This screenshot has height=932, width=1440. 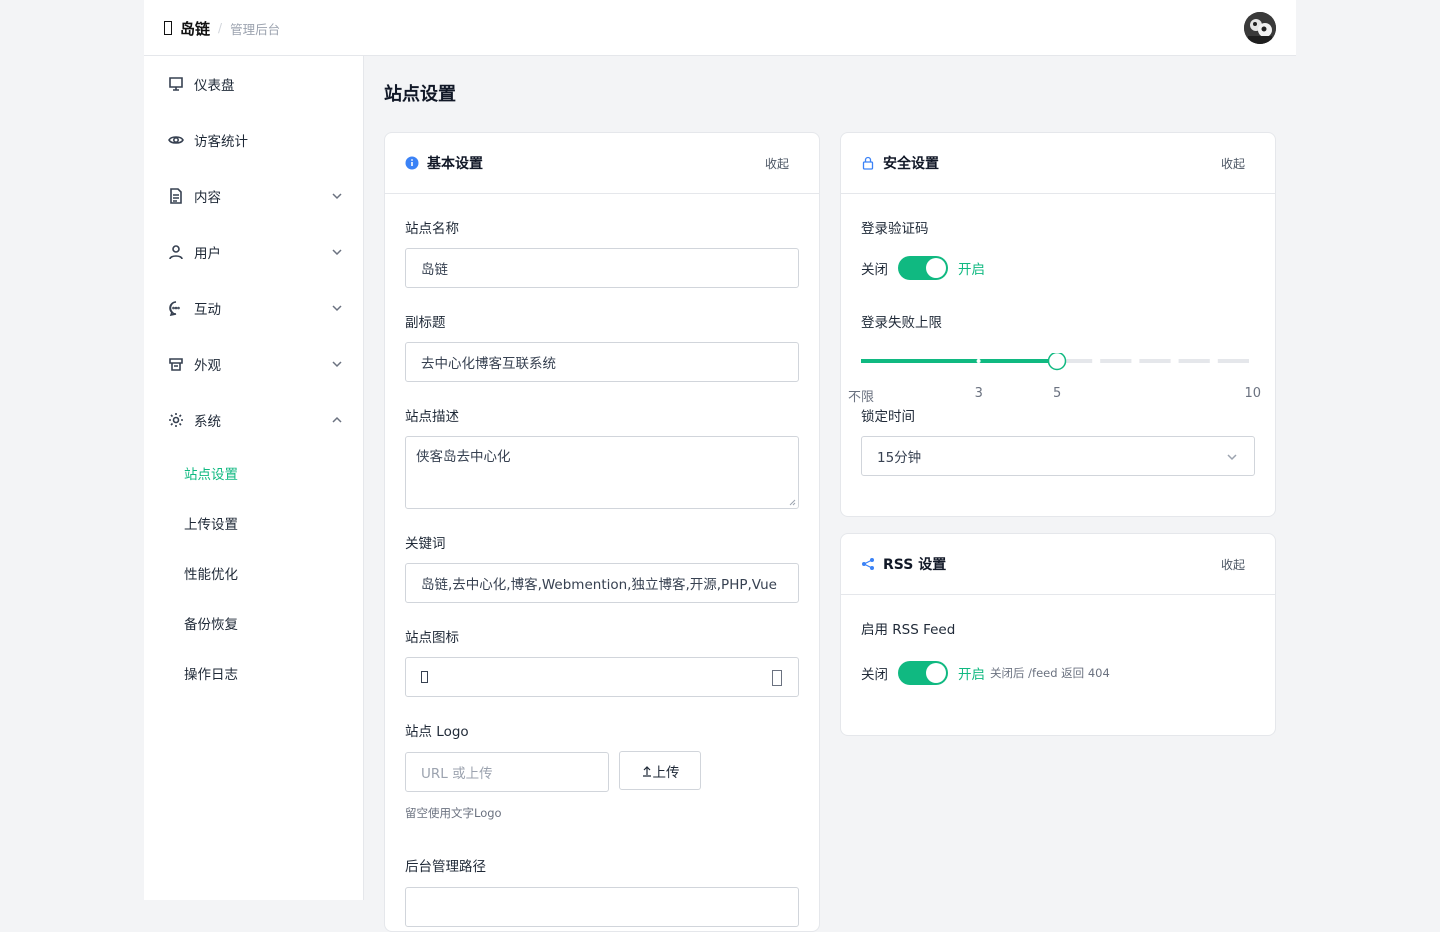 I want to click on keywords-value: 岛链,去中心化,博客,Webmention,独立博客,开源,PHP,Vue, so click(x=599, y=585).